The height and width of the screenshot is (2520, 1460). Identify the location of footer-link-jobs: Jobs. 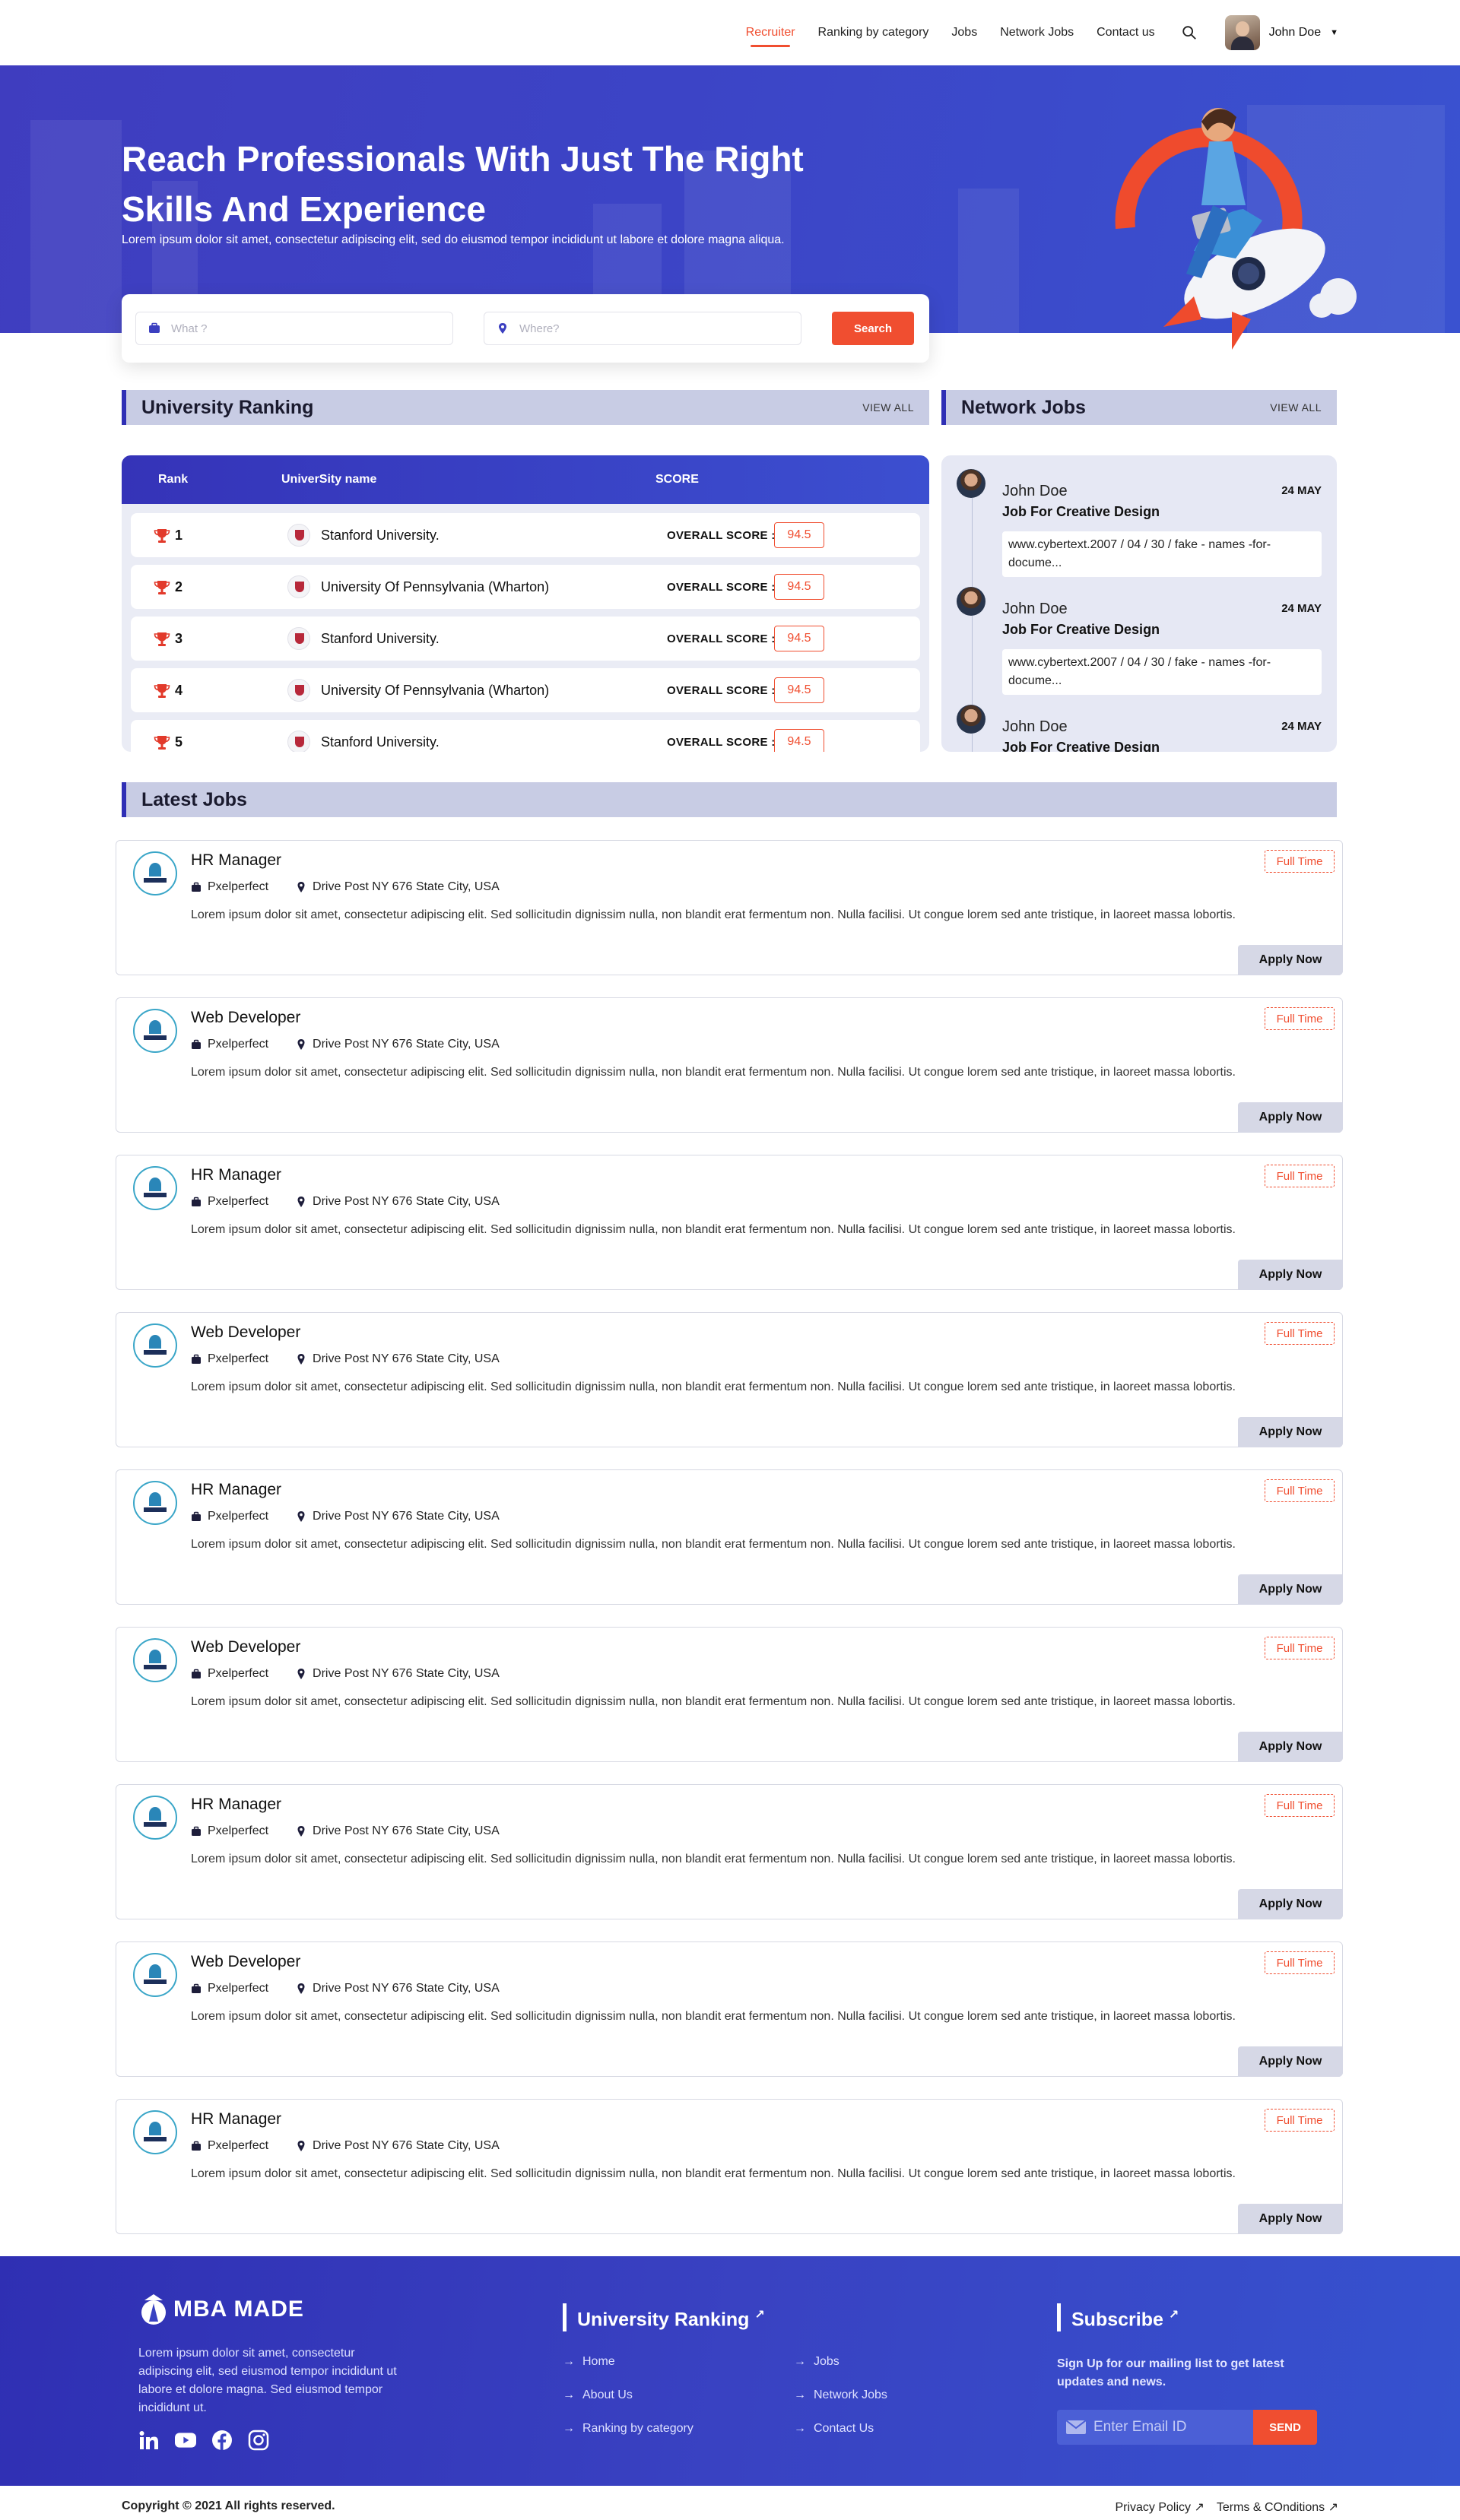
(817, 2362).